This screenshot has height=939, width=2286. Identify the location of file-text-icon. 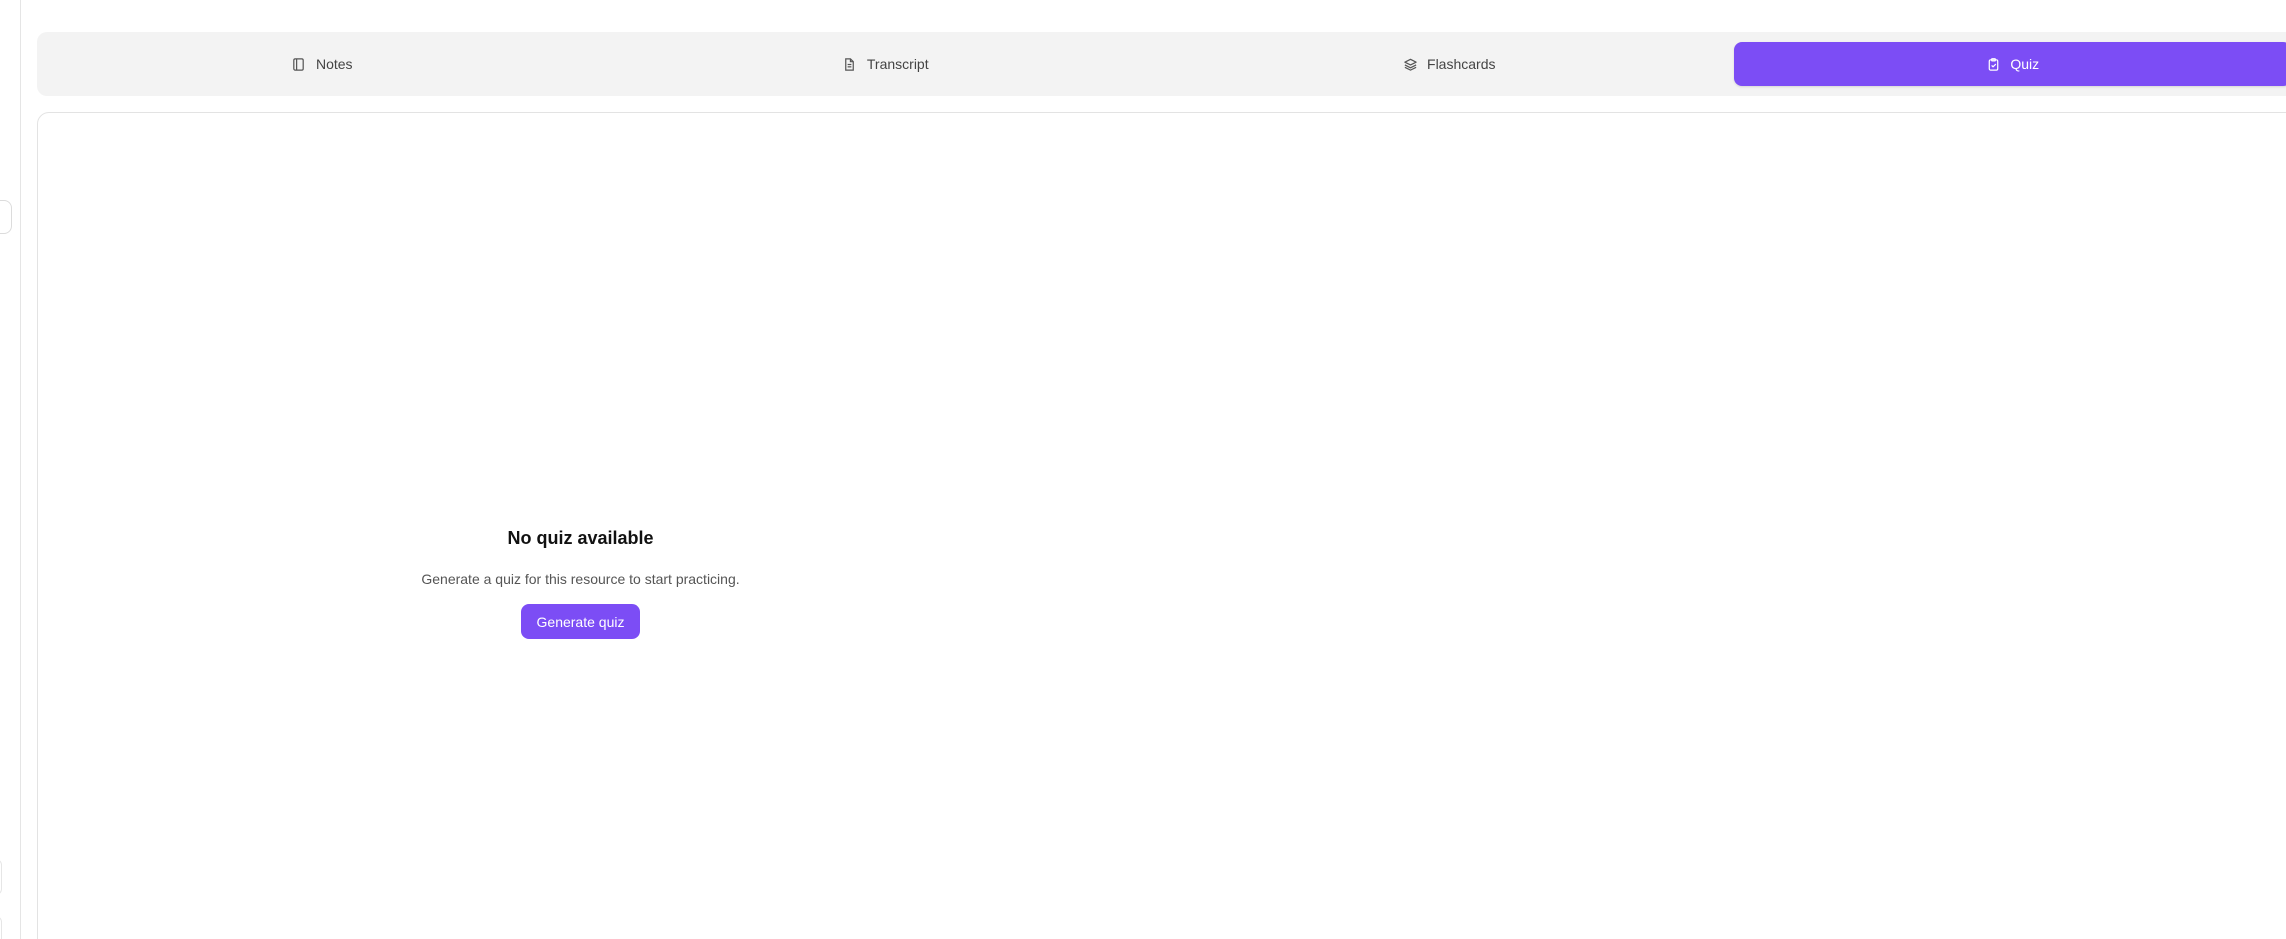
(850, 64).